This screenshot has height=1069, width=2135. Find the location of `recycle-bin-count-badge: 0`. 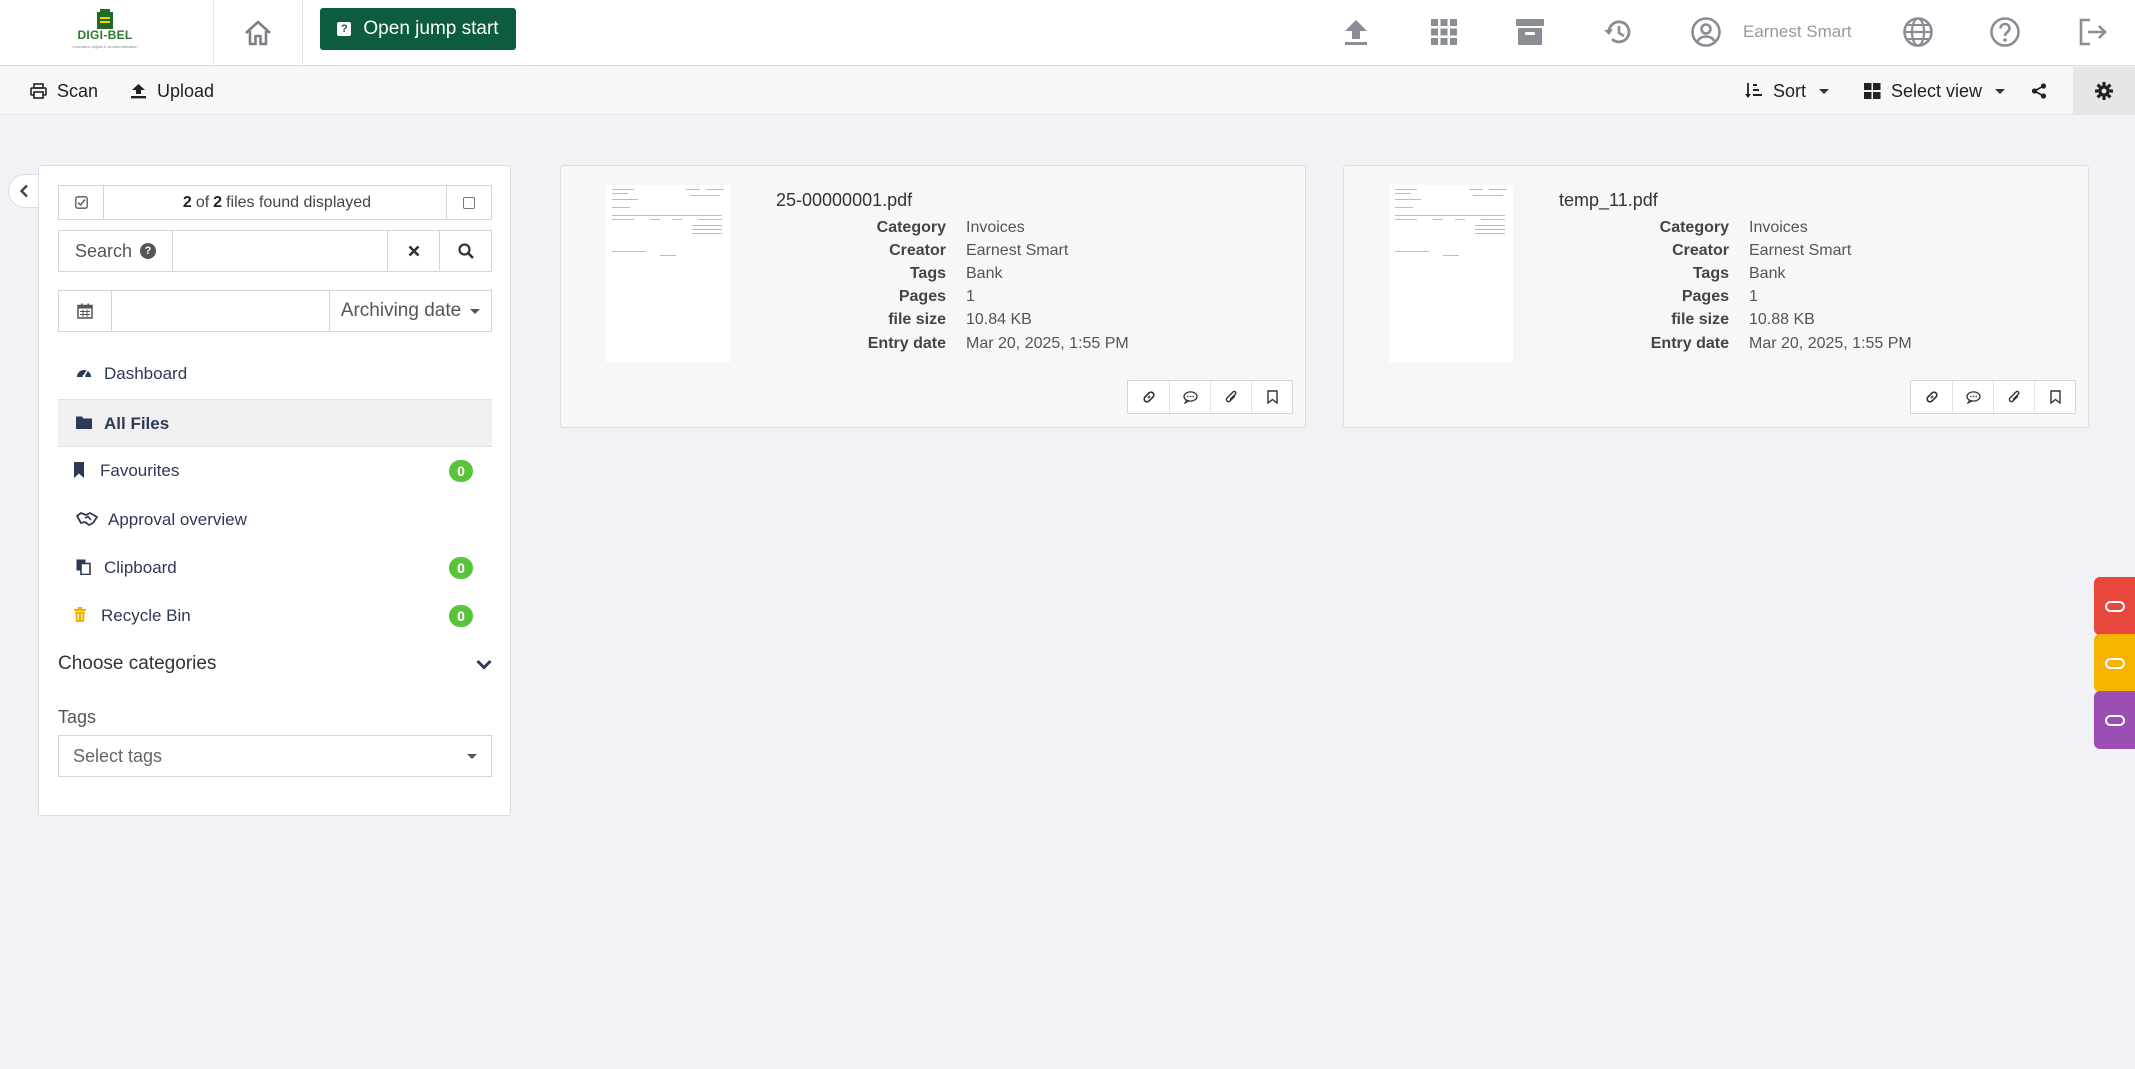

recycle-bin-count-badge: 0 is located at coordinates (461, 616).